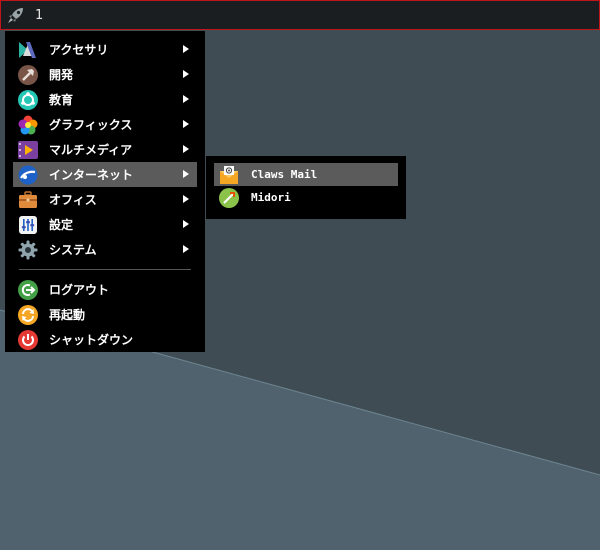 This screenshot has width=600, height=550. I want to click on app-launcher-button, so click(16, 15).